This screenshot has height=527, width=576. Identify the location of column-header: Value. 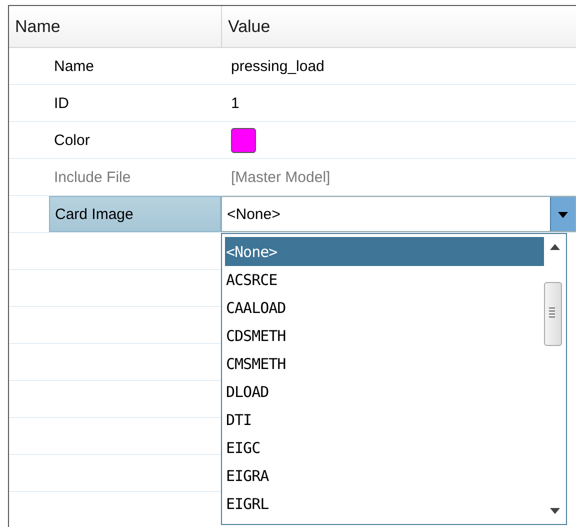
(398, 26).